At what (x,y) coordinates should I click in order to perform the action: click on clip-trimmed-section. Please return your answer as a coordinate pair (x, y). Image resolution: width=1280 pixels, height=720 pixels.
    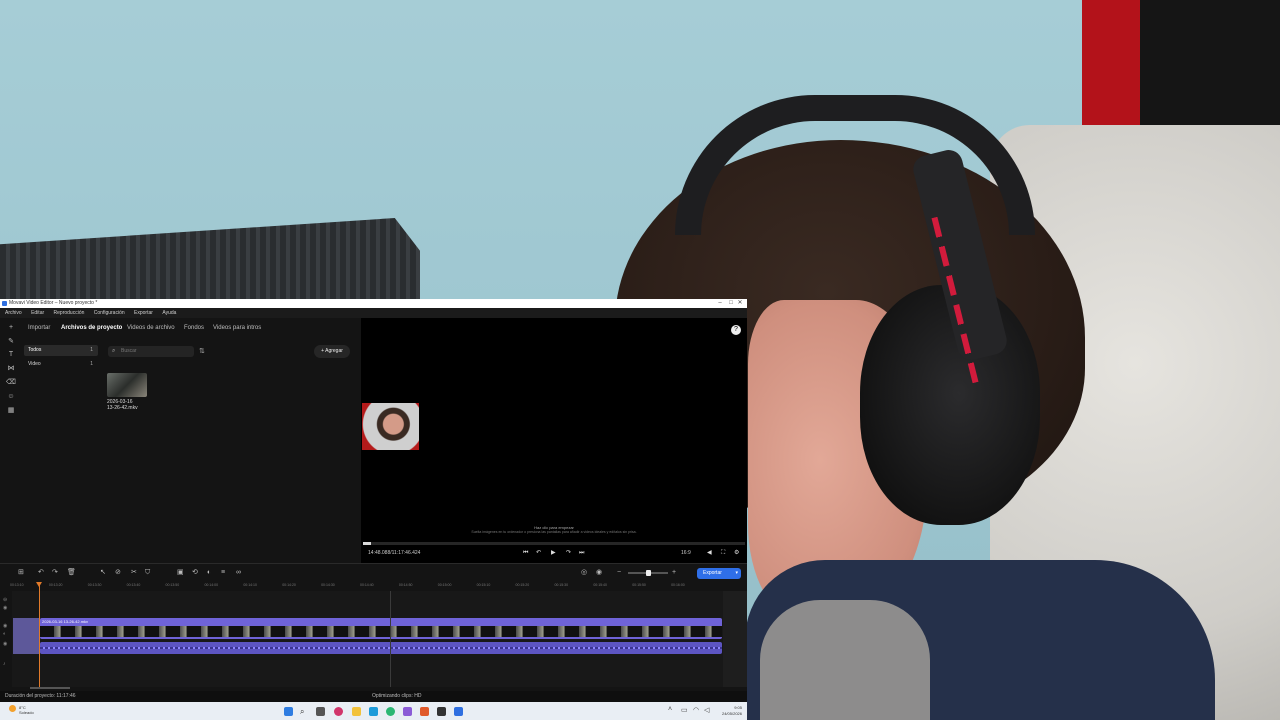
    Looking at the image, I should click on (26, 636).